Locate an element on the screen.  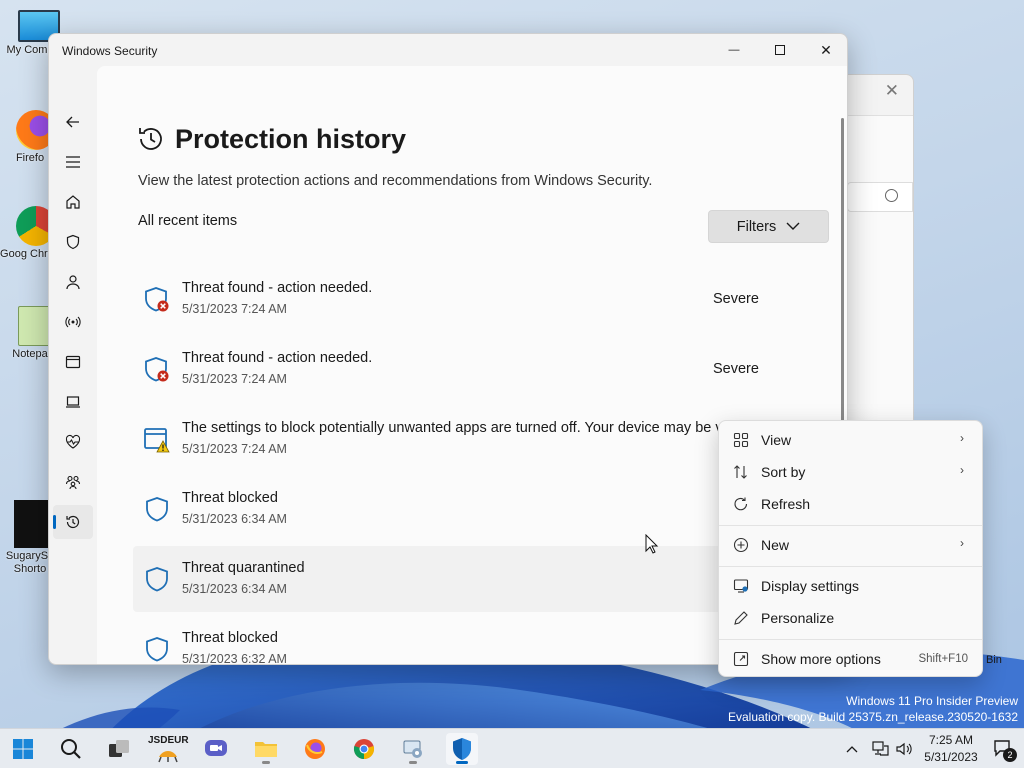
taskbar-file-explorer is located at coordinates (266, 749).